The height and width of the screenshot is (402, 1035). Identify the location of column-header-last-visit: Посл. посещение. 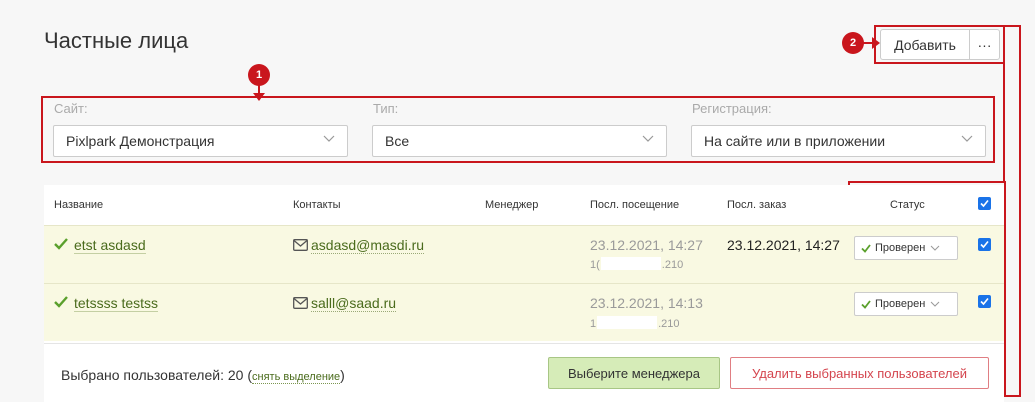
(634, 205).